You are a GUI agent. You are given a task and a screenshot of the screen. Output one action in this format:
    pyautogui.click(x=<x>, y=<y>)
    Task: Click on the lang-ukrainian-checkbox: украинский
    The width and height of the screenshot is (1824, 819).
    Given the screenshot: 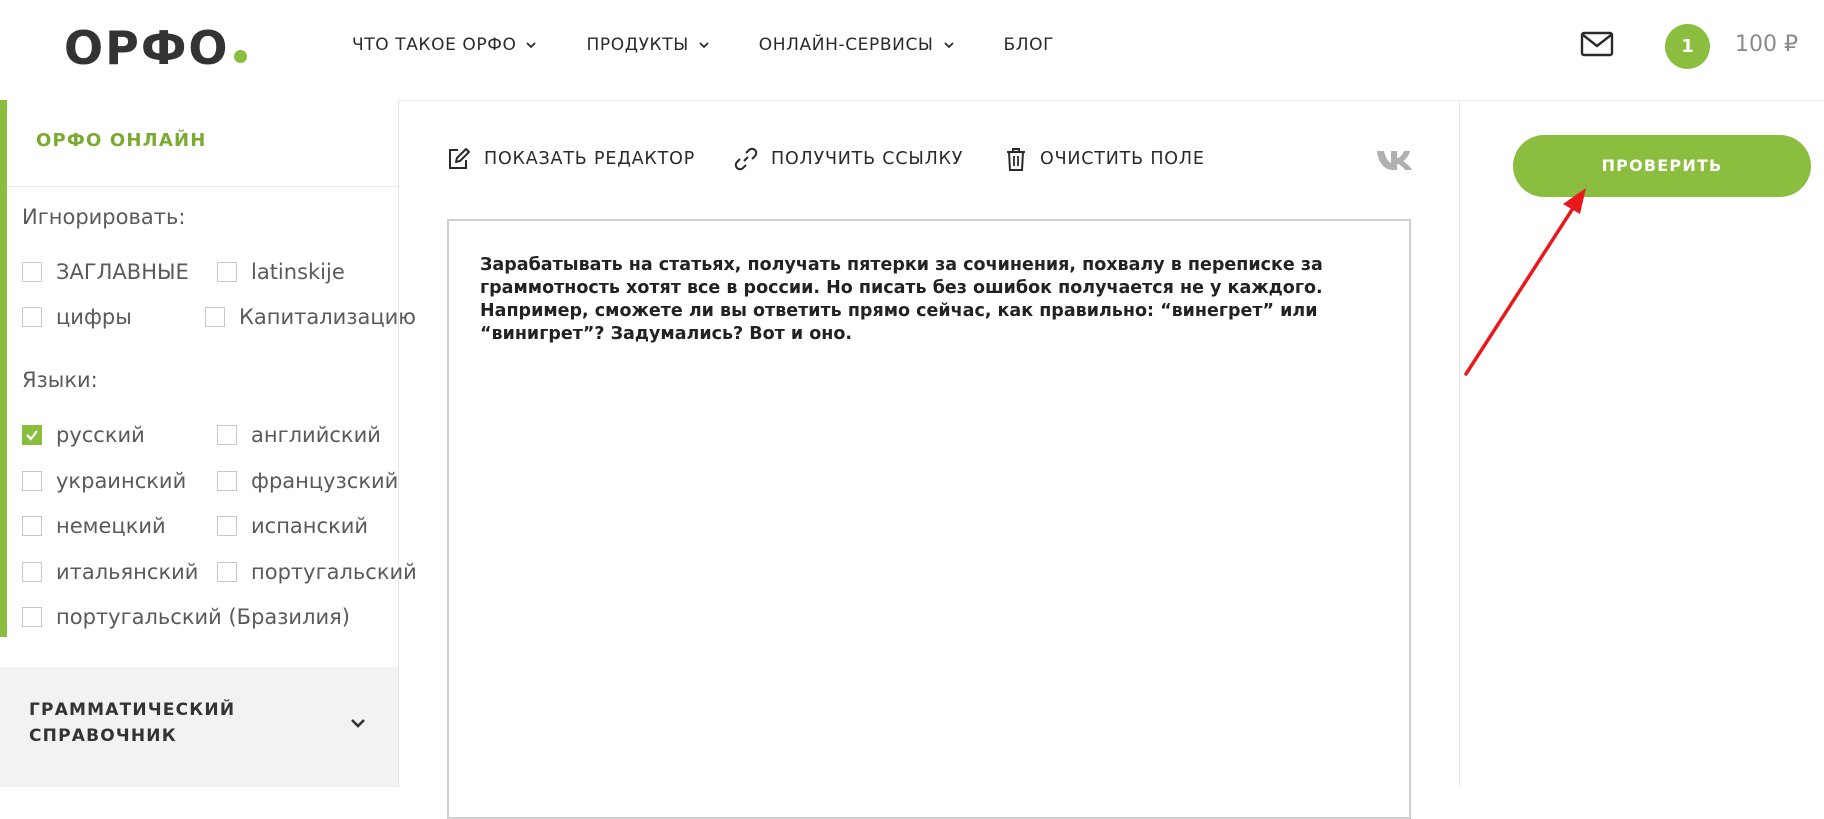 What is the action you would take?
    pyautogui.click(x=104, y=481)
    